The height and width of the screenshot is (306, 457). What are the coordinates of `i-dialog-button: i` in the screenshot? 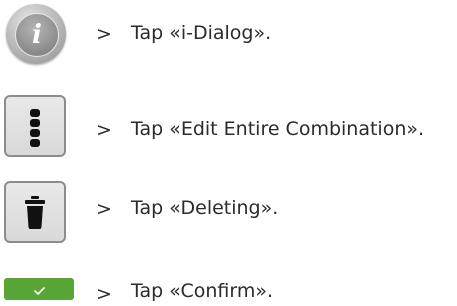 It's located at (36, 34).